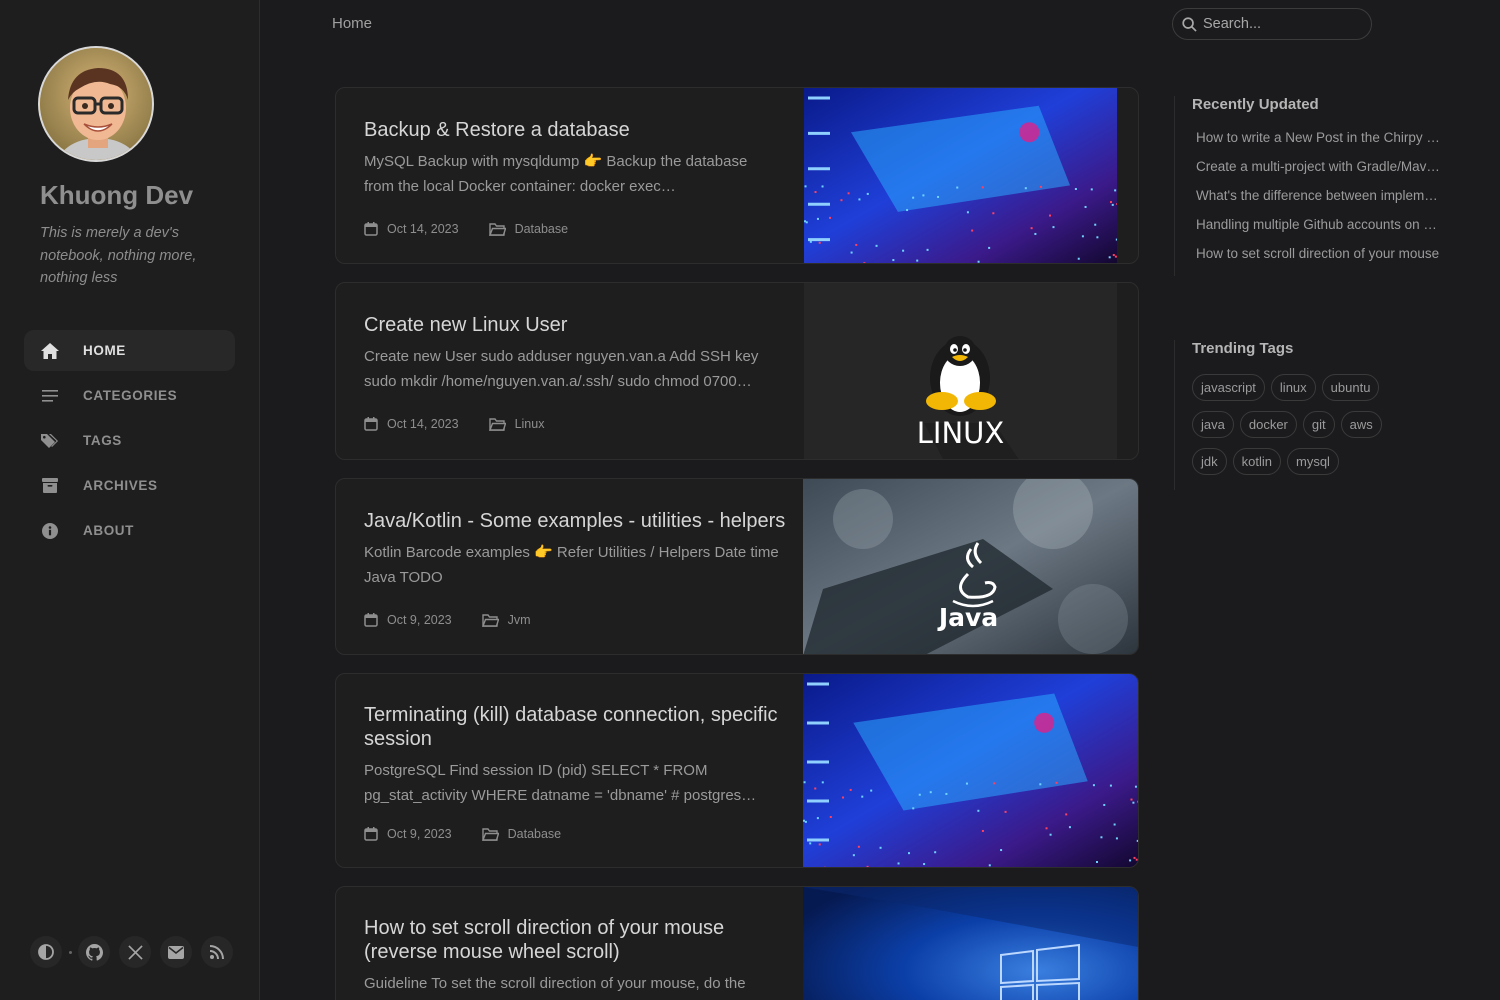 This screenshot has width=1500, height=1000. Describe the element at coordinates (129, 350) in the screenshot. I see `nav-item-home: HOME` at that location.